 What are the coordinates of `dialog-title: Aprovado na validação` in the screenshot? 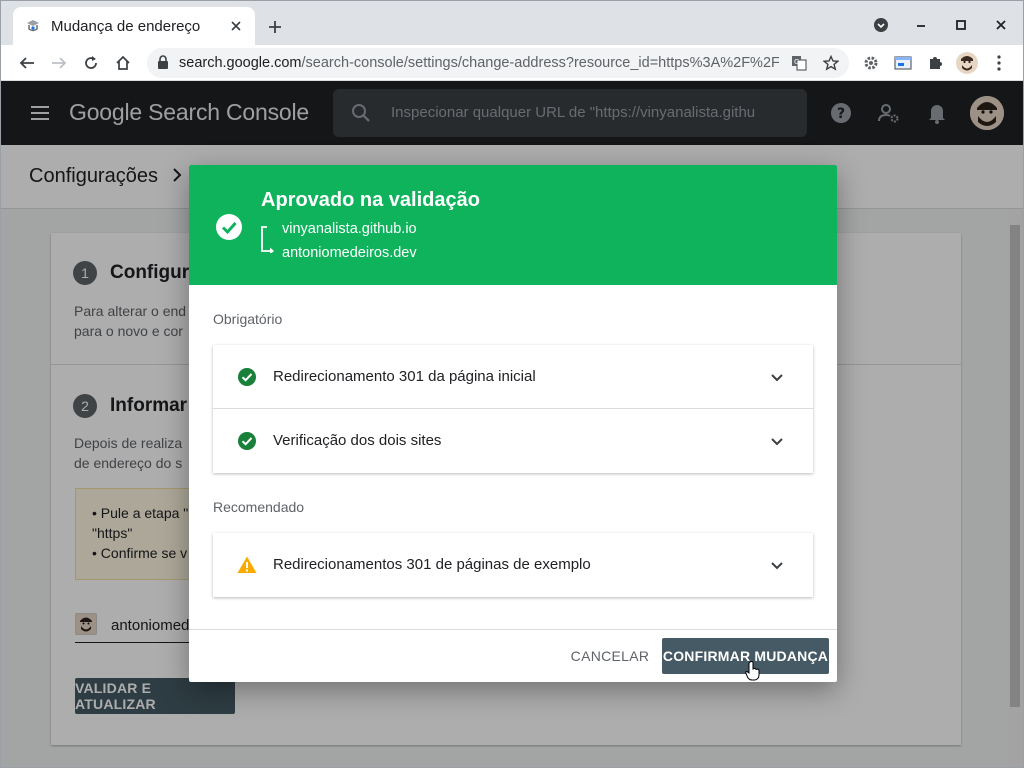 It's located at (370, 200).